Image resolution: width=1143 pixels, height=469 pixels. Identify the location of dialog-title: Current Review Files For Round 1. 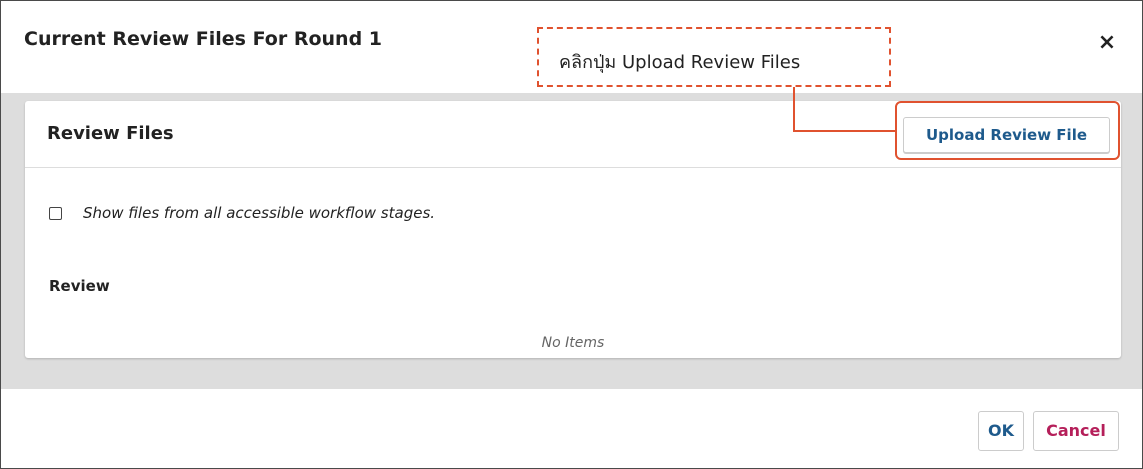
(203, 39).